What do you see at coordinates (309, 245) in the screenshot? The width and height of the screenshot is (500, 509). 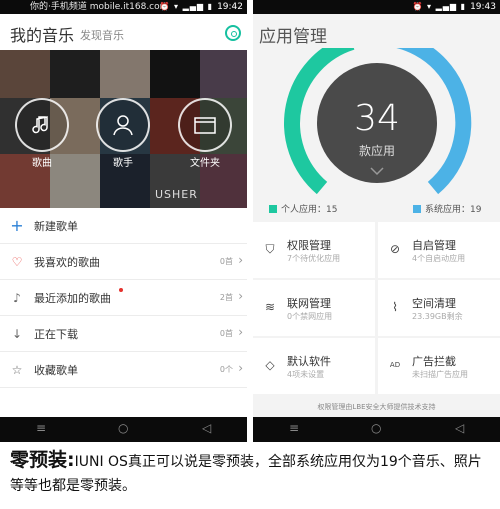 I see `tile-title: 权限管理` at bounding box center [309, 245].